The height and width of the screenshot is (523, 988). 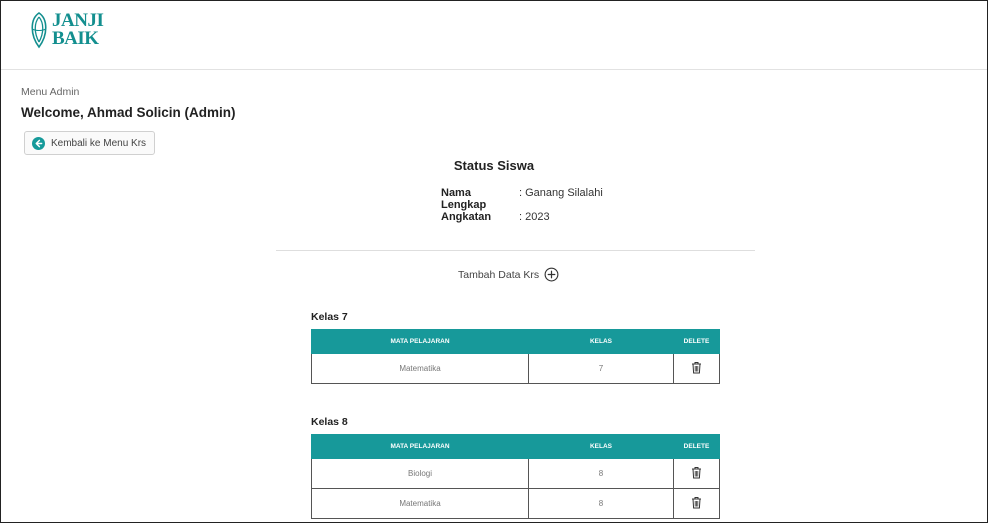 What do you see at coordinates (39, 30) in the screenshot?
I see `leaf-logo-icon` at bounding box center [39, 30].